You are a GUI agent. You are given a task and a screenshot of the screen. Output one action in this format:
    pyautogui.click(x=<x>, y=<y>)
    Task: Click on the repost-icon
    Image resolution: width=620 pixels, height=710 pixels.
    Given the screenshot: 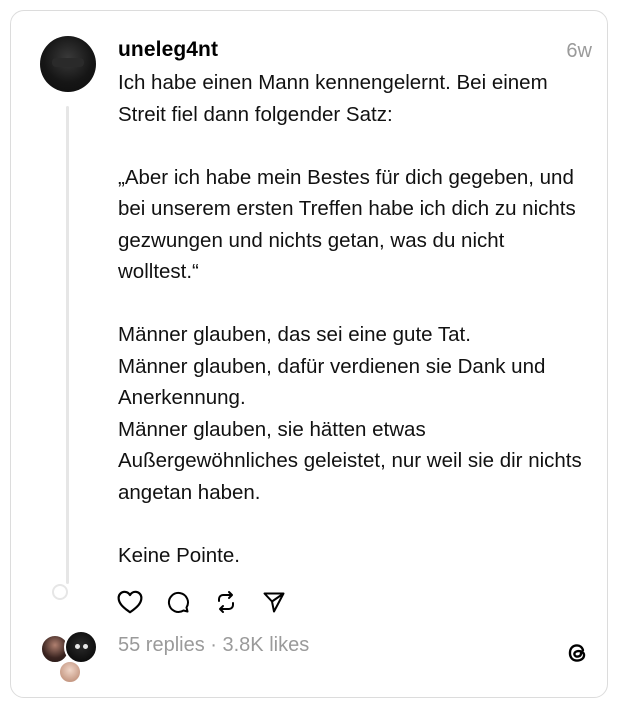 What is the action you would take?
    pyautogui.click(x=226, y=602)
    